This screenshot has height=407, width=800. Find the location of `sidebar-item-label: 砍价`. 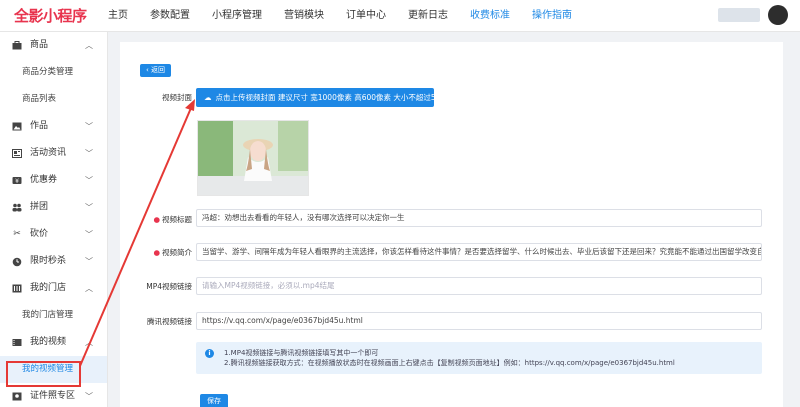

sidebar-item-label: 砍价 is located at coordinates (39, 234).